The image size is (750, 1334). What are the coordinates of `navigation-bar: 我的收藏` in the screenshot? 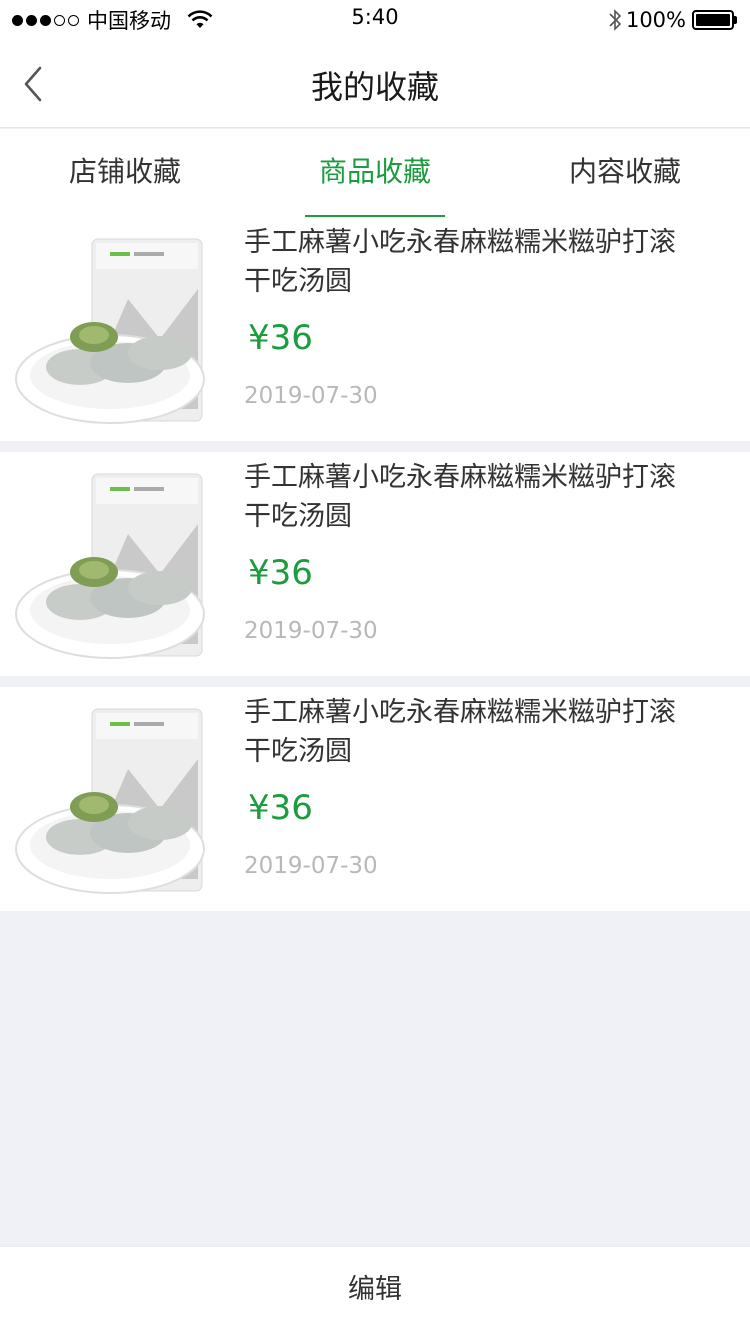 It's located at (375, 84).